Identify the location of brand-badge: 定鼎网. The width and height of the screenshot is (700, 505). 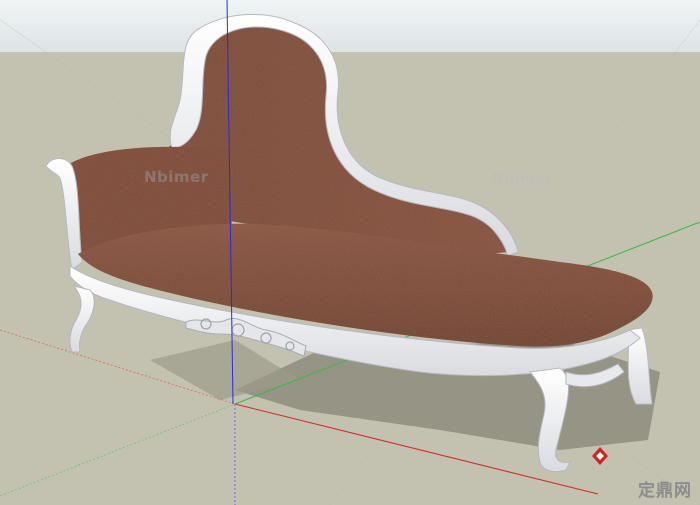
(652, 488).